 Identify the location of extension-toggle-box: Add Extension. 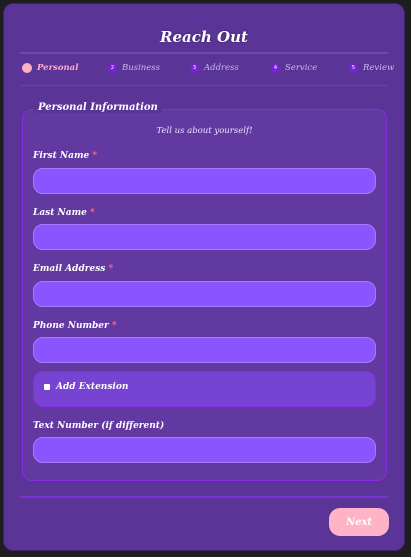
(204, 389).